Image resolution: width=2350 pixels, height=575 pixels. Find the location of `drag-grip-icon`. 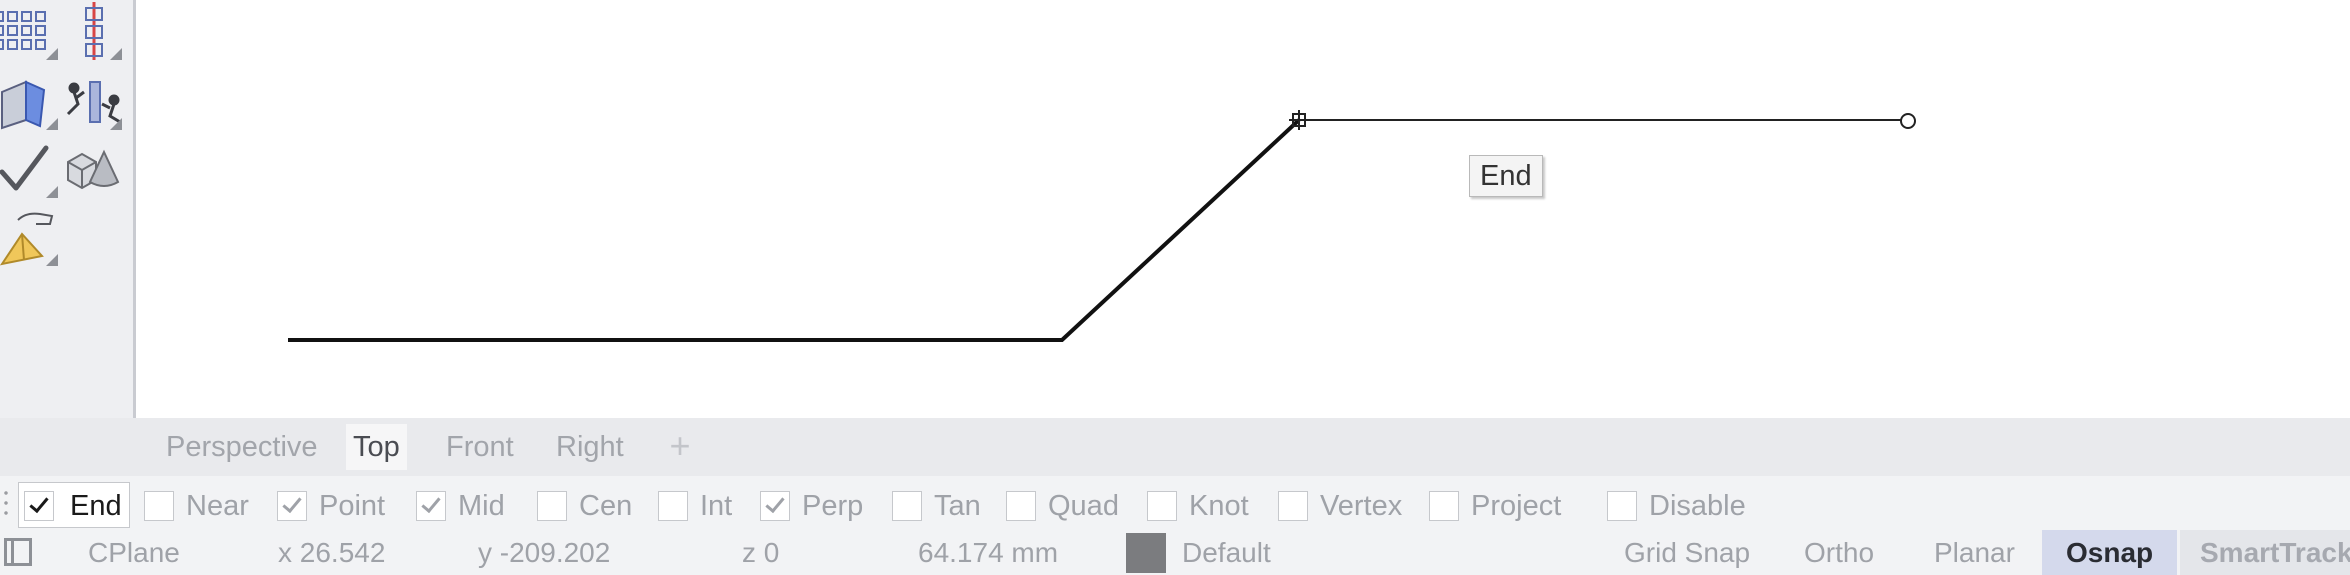

drag-grip-icon is located at coordinates (6, 503).